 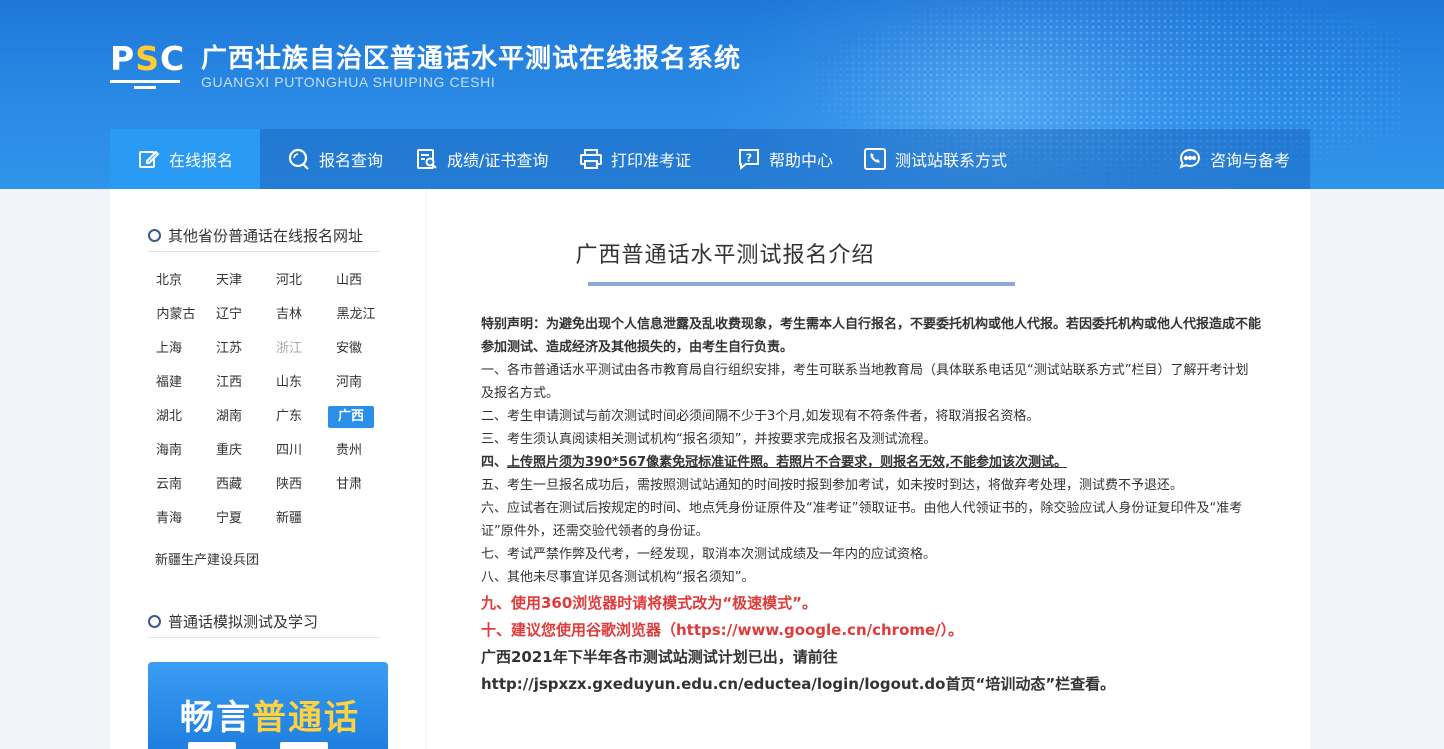 What do you see at coordinates (200, 160) in the screenshot?
I see `nav-label: 在线报名` at bounding box center [200, 160].